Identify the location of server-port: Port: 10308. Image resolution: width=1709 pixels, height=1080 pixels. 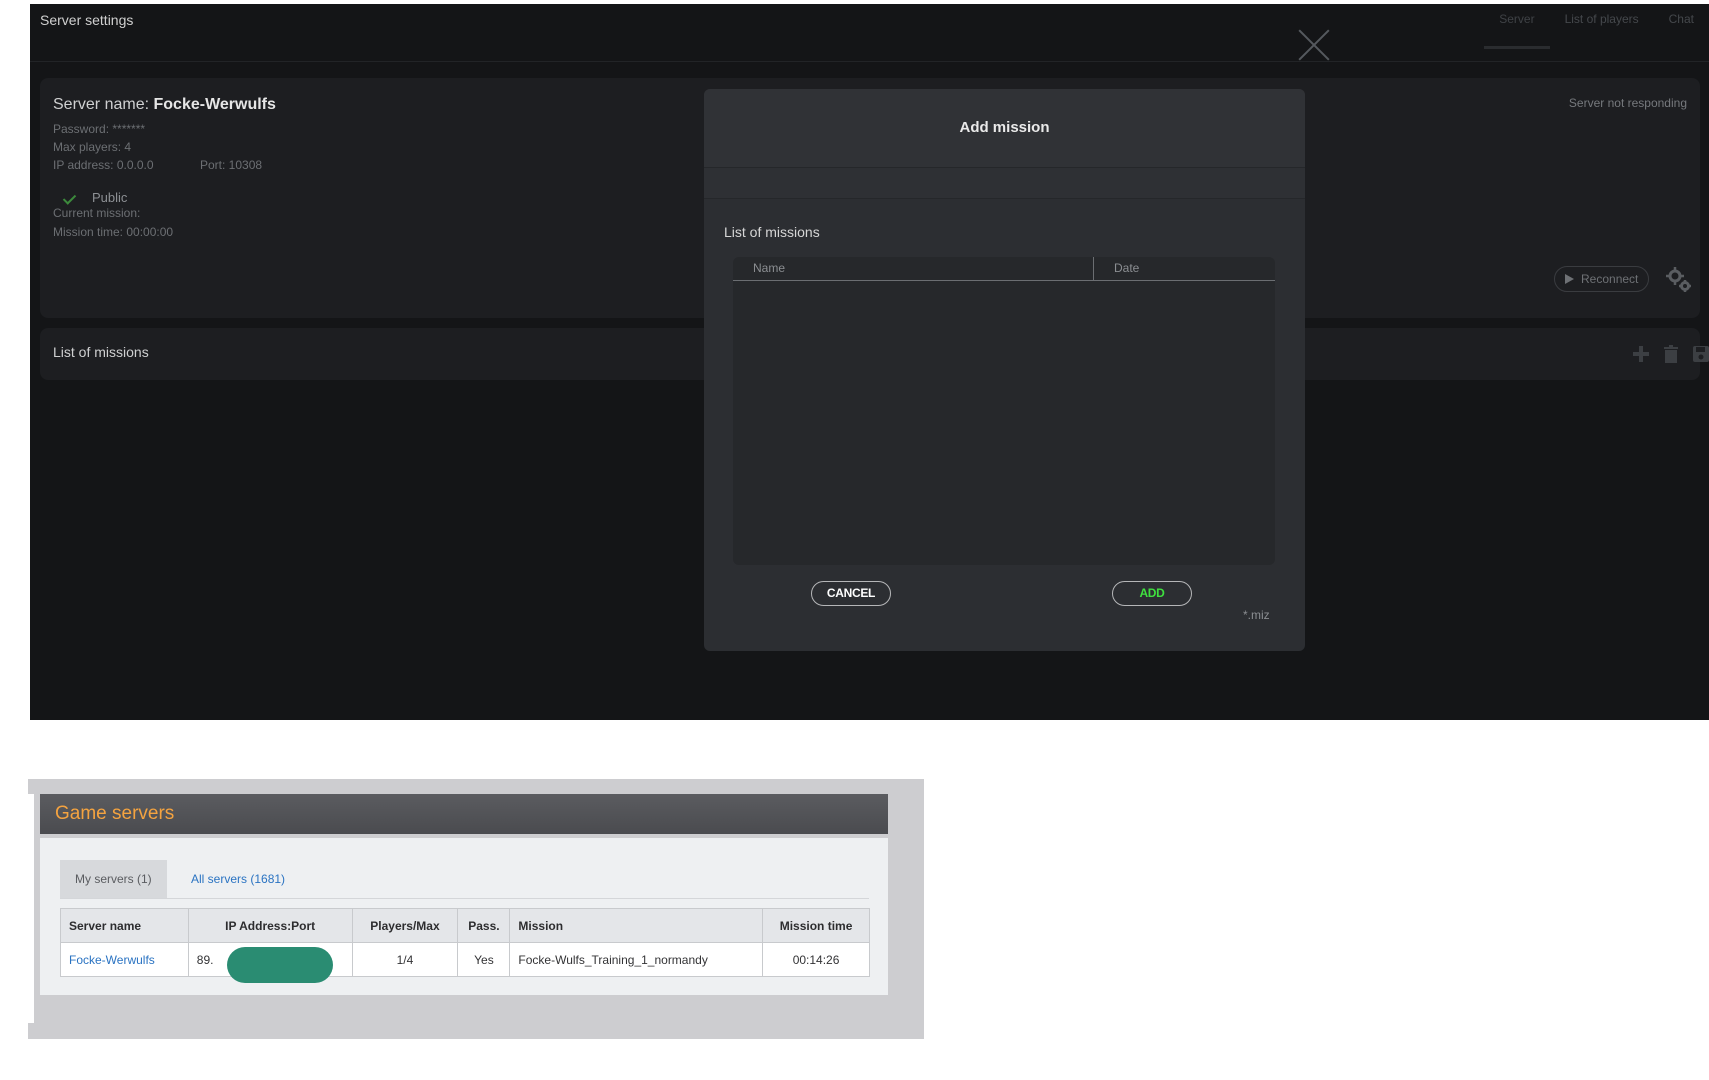
(231, 165).